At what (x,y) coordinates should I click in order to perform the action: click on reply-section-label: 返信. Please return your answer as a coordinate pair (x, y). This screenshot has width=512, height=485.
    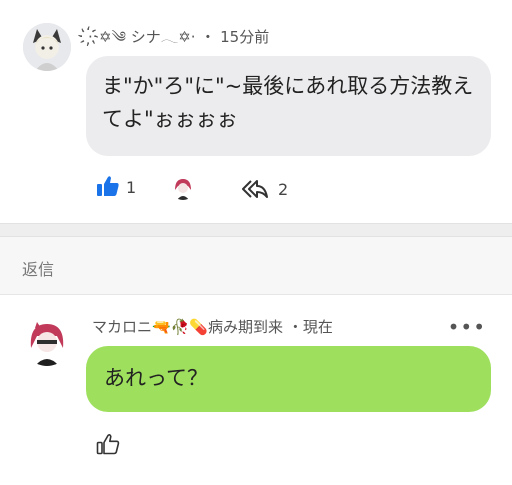
    Looking at the image, I should click on (38, 269).